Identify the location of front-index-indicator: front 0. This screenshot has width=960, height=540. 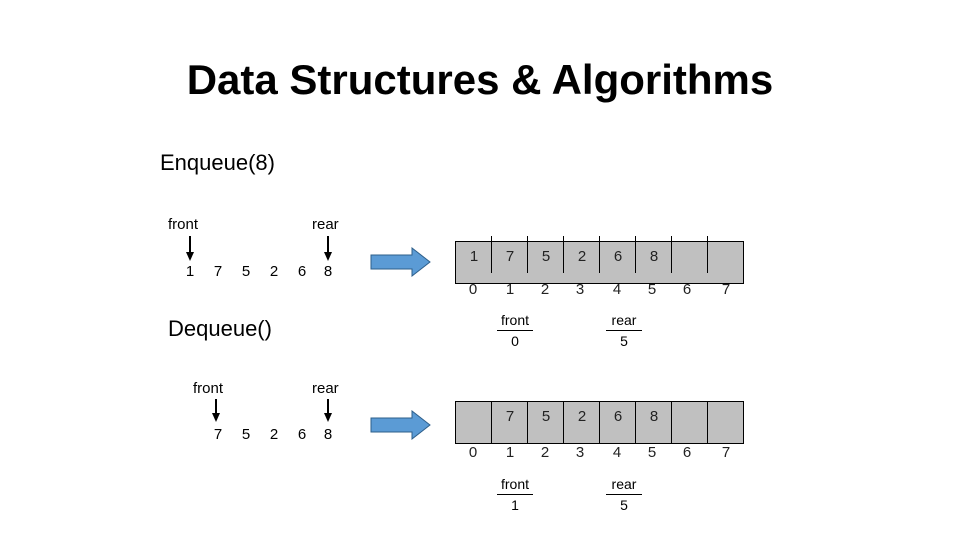
(515, 330).